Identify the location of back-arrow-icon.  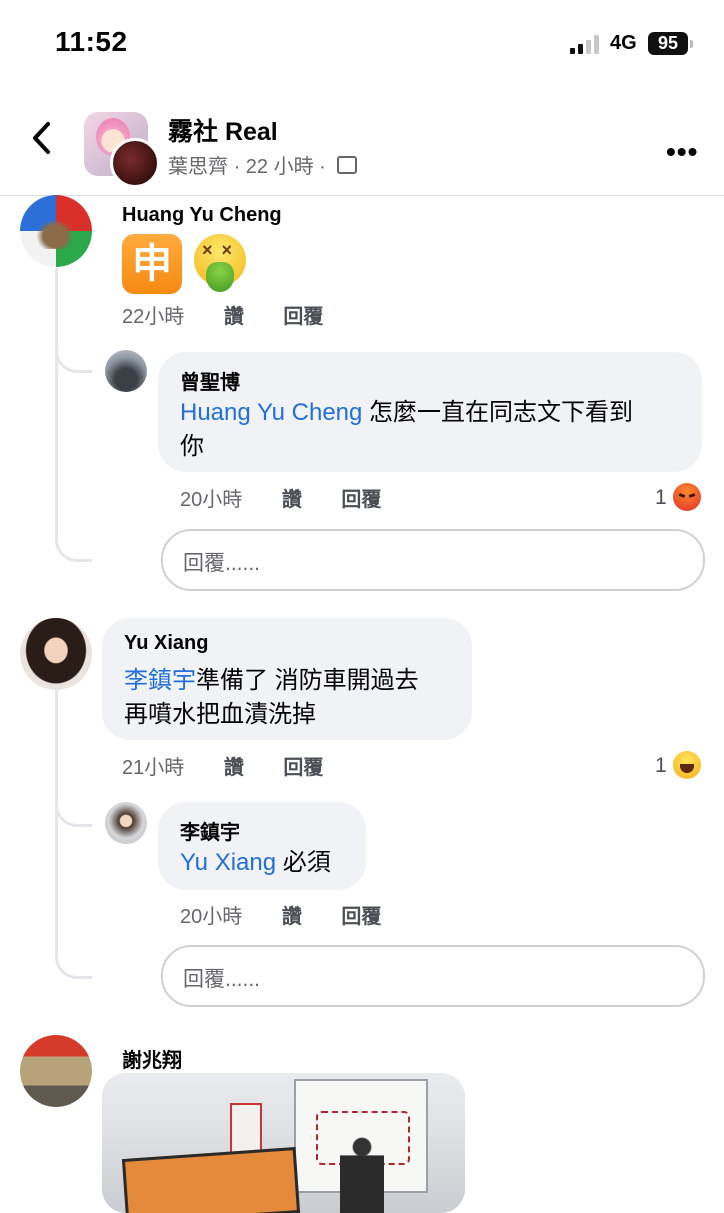
(42, 138).